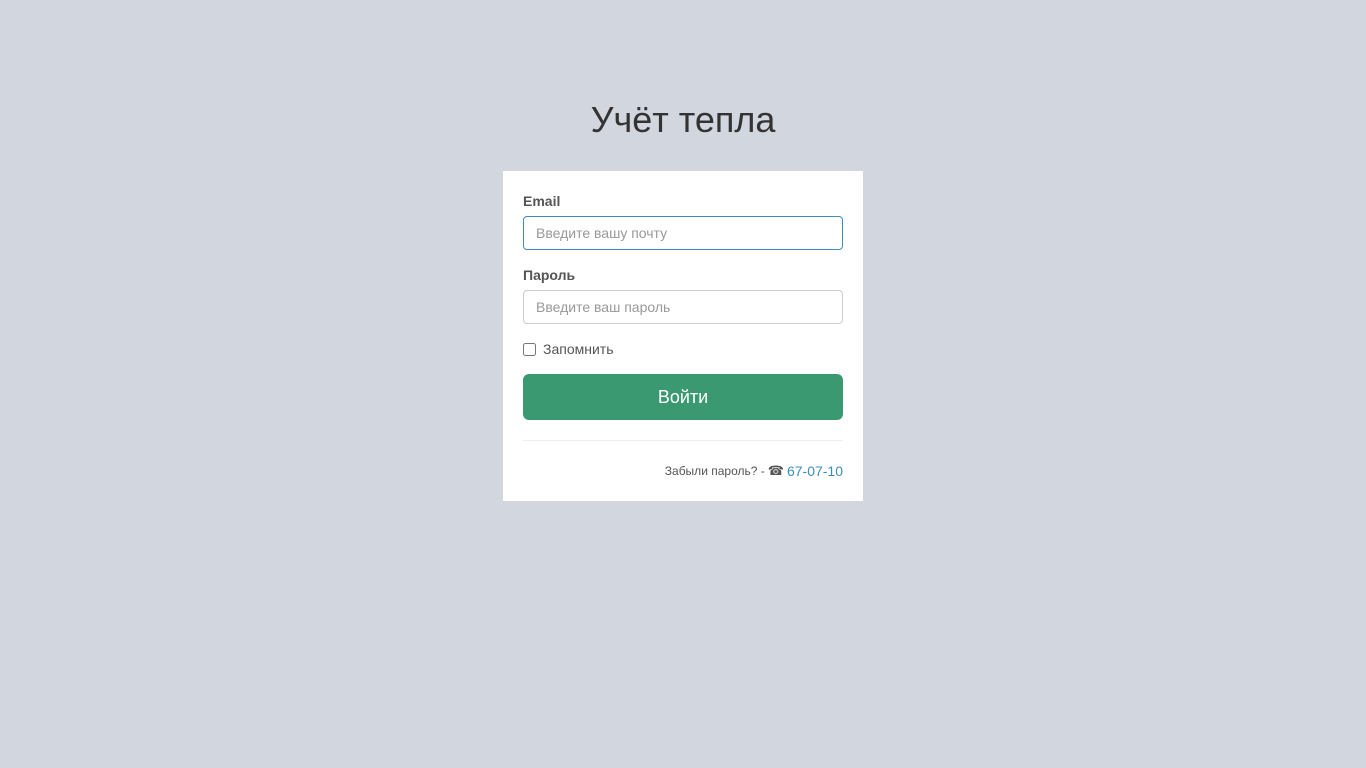 This screenshot has height=768, width=1366. I want to click on divider, so click(683, 440).